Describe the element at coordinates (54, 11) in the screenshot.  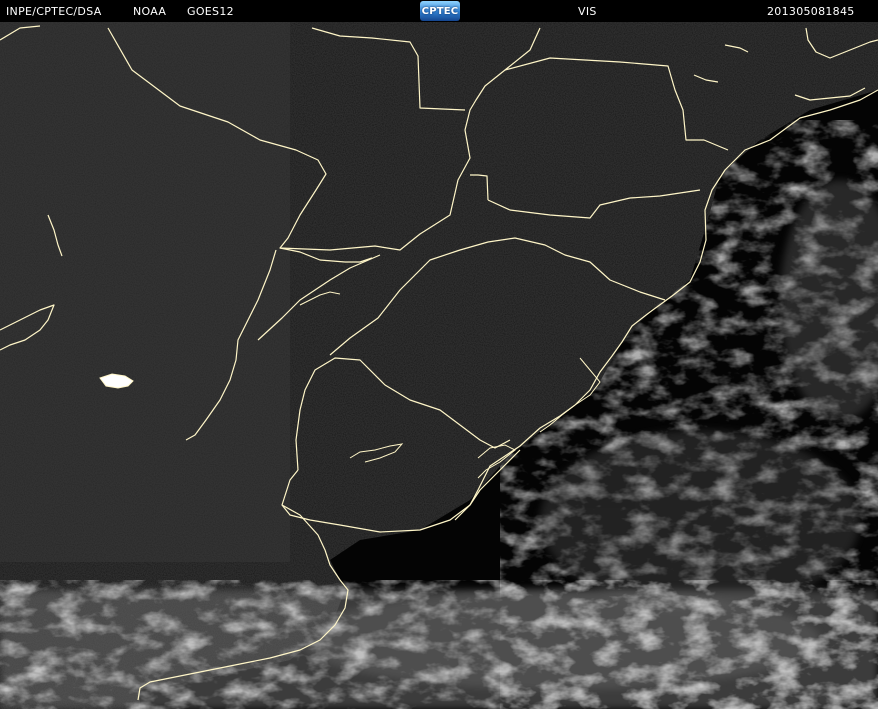
I see `institution-label: INPE/CPTEC/DSA` at that location.